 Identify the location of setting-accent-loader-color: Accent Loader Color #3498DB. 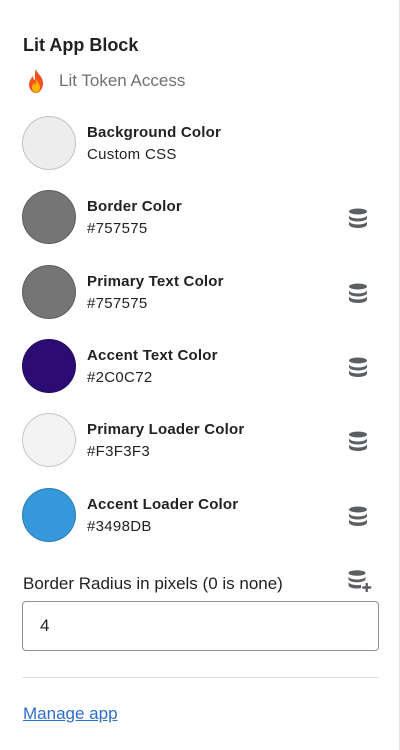
(200, 515).